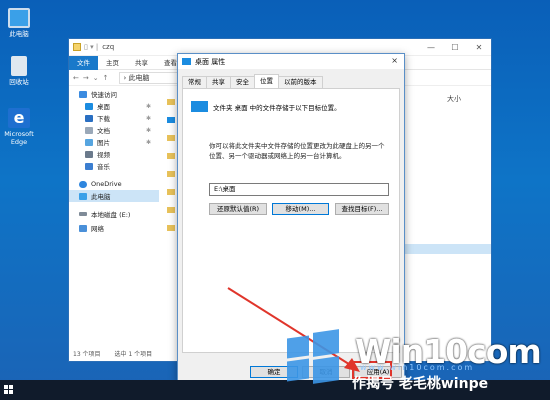  What do you see at coordinates (238, 209) in the screenshot?
I see `restore-default-button: 还原默认值(R)` at bounding box center [238, 209].